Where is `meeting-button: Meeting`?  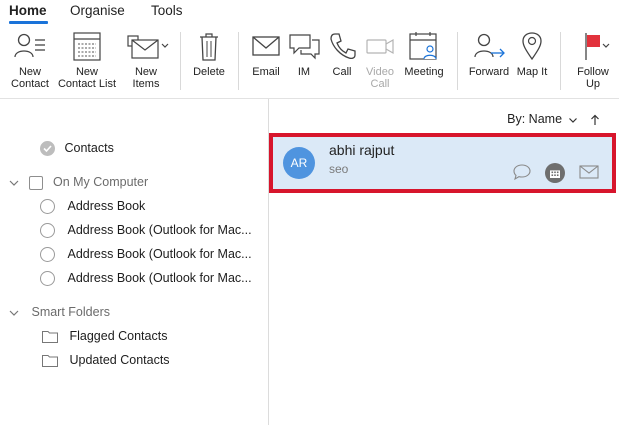
meeting-button: Meeting is located at coordinates (424, 63).